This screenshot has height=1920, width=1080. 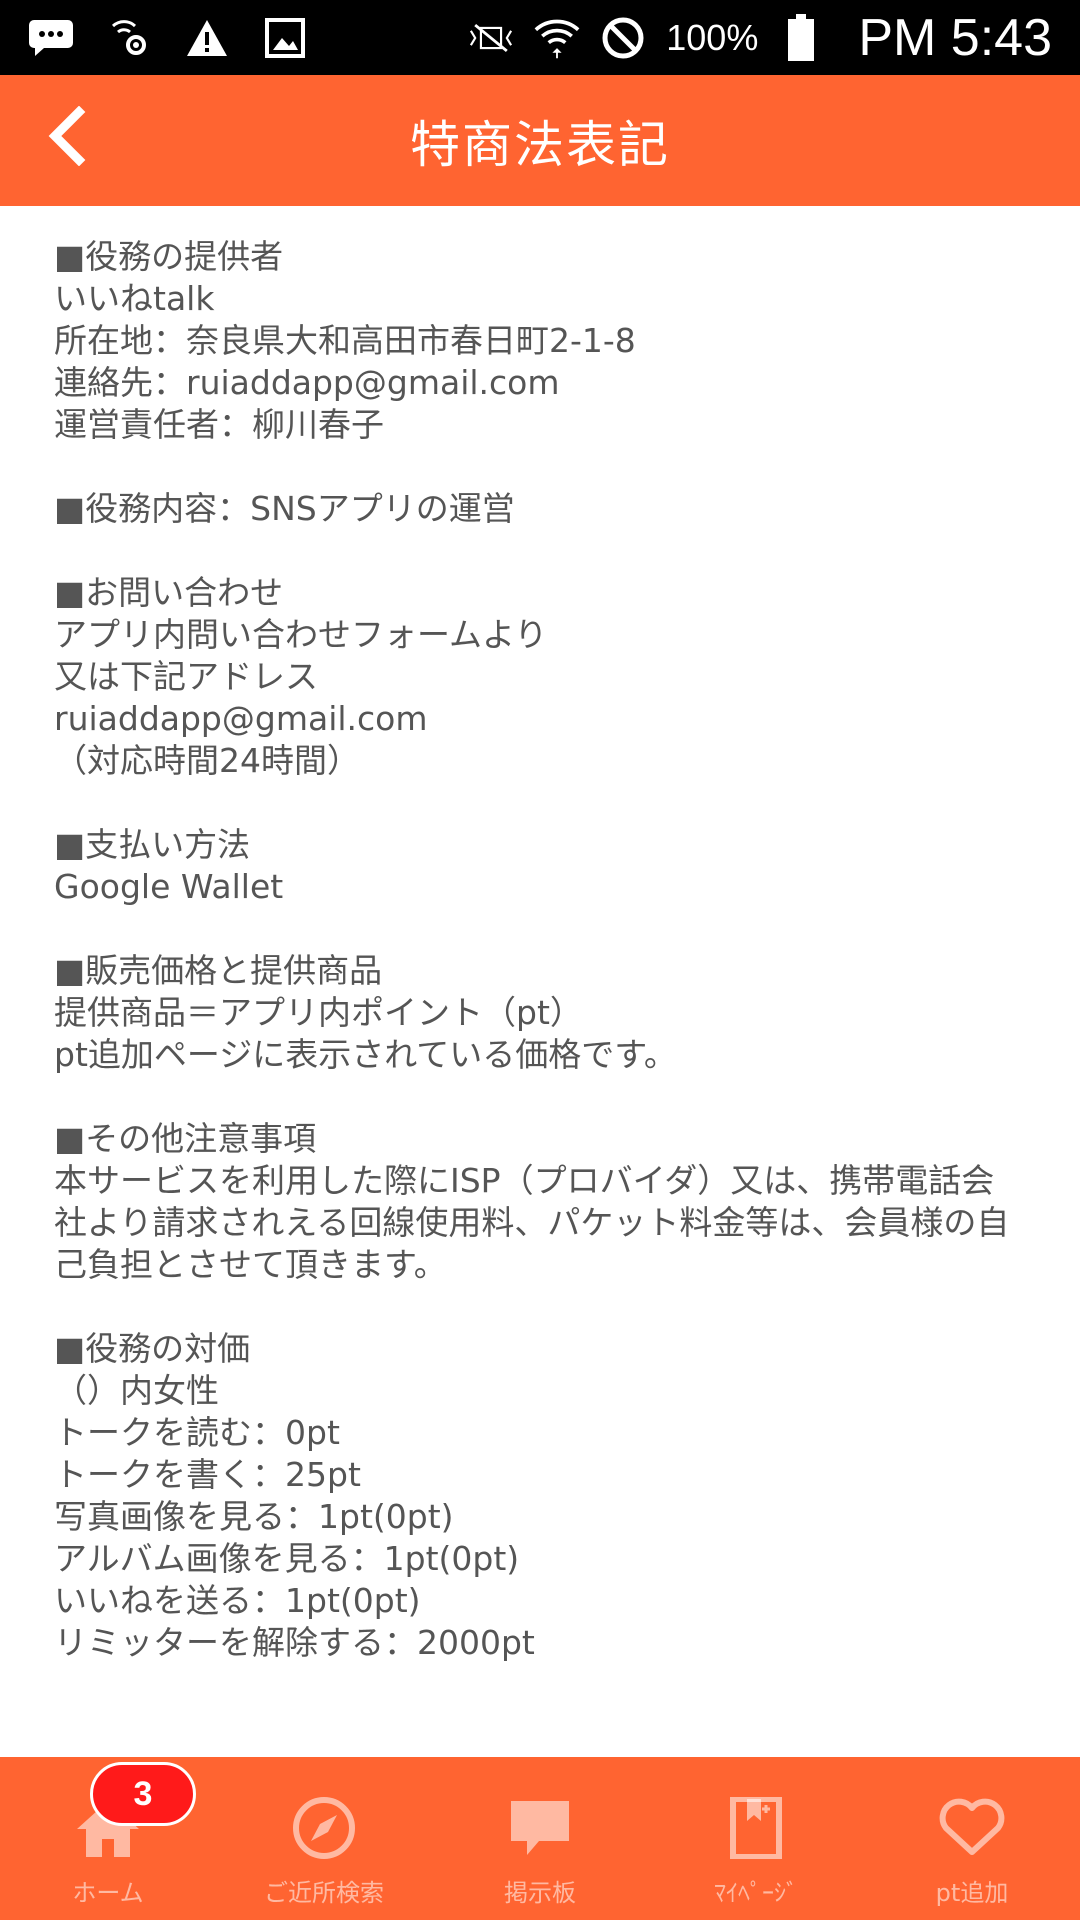 What do you see at coordinates (972, 1893) in the screenshot?
I see `tab-label: pt追加` at bounding box center [972, 1893].